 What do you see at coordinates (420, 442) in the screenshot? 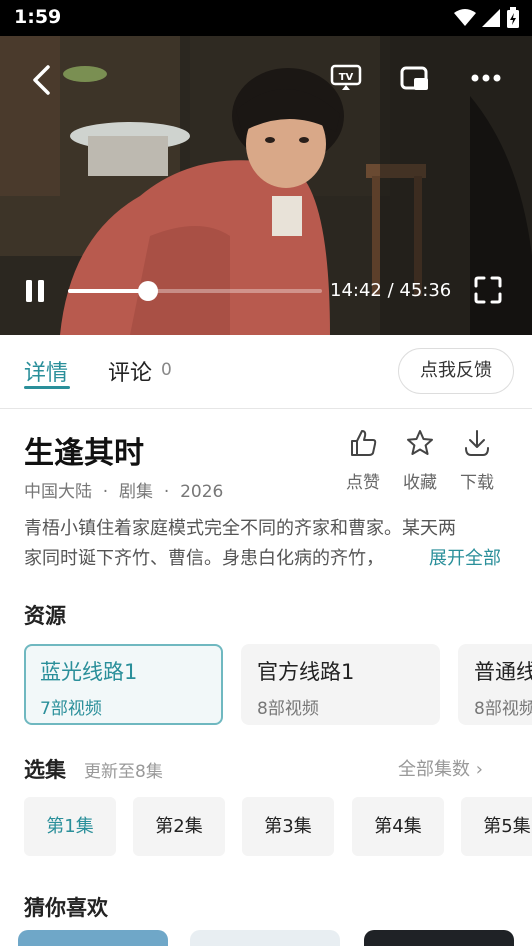
I see `star-icon` at bounding box center [420, 442].